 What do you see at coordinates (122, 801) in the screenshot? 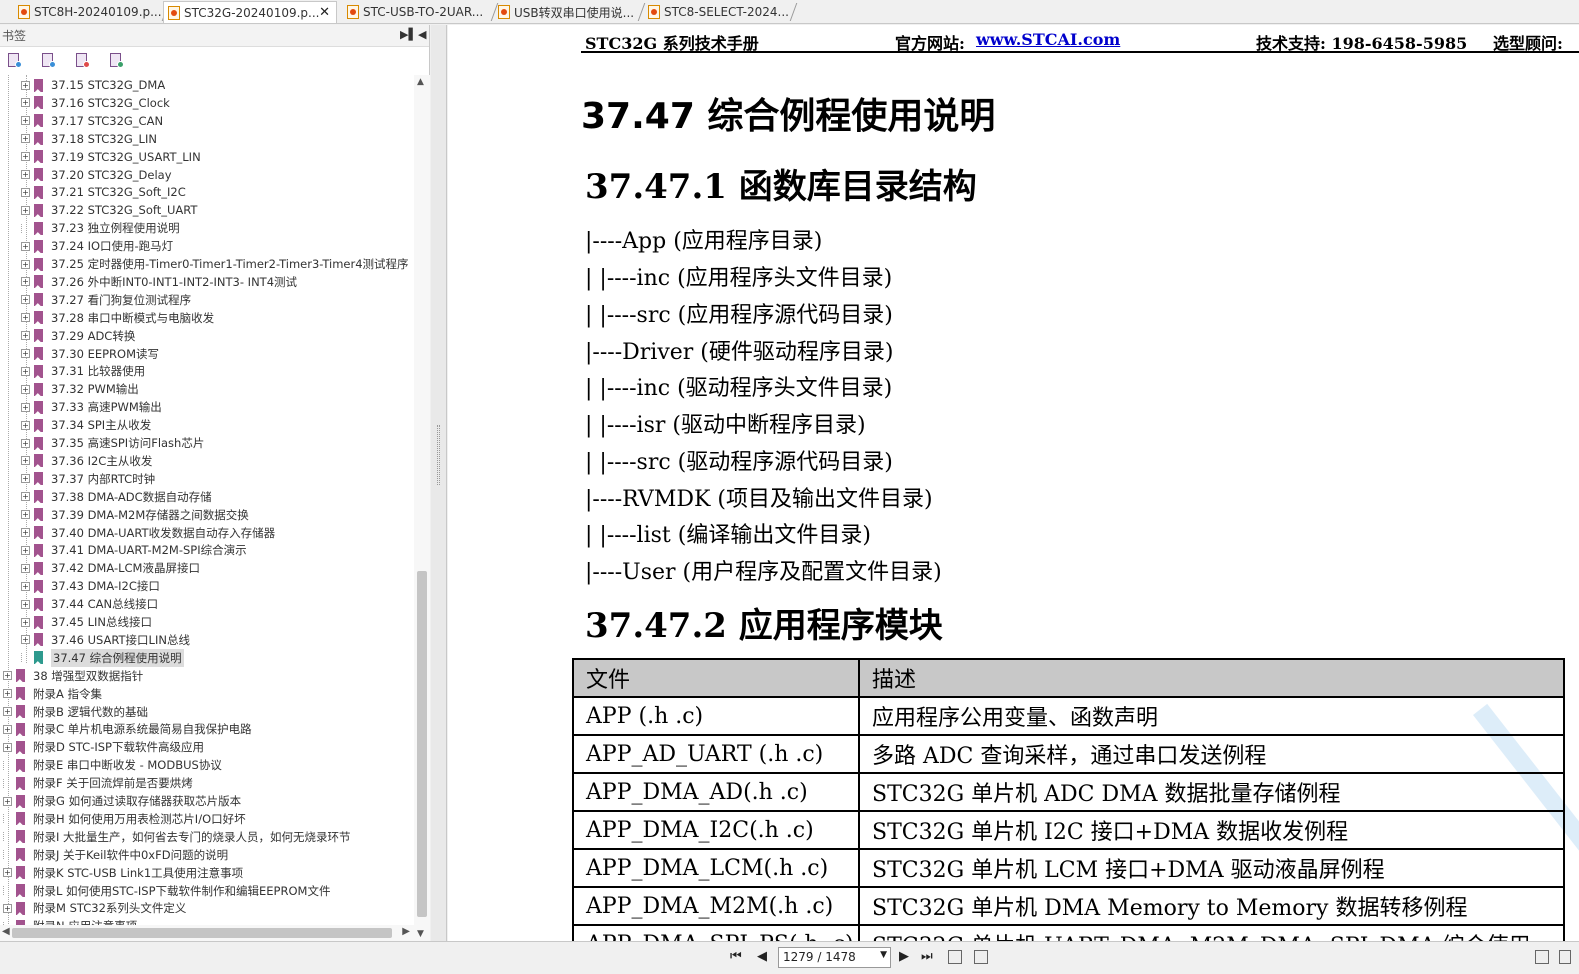
I see `bookmark-item: + 附录G 如何通过读取存储器获取芯片版本` at bounding box center [122, 801].